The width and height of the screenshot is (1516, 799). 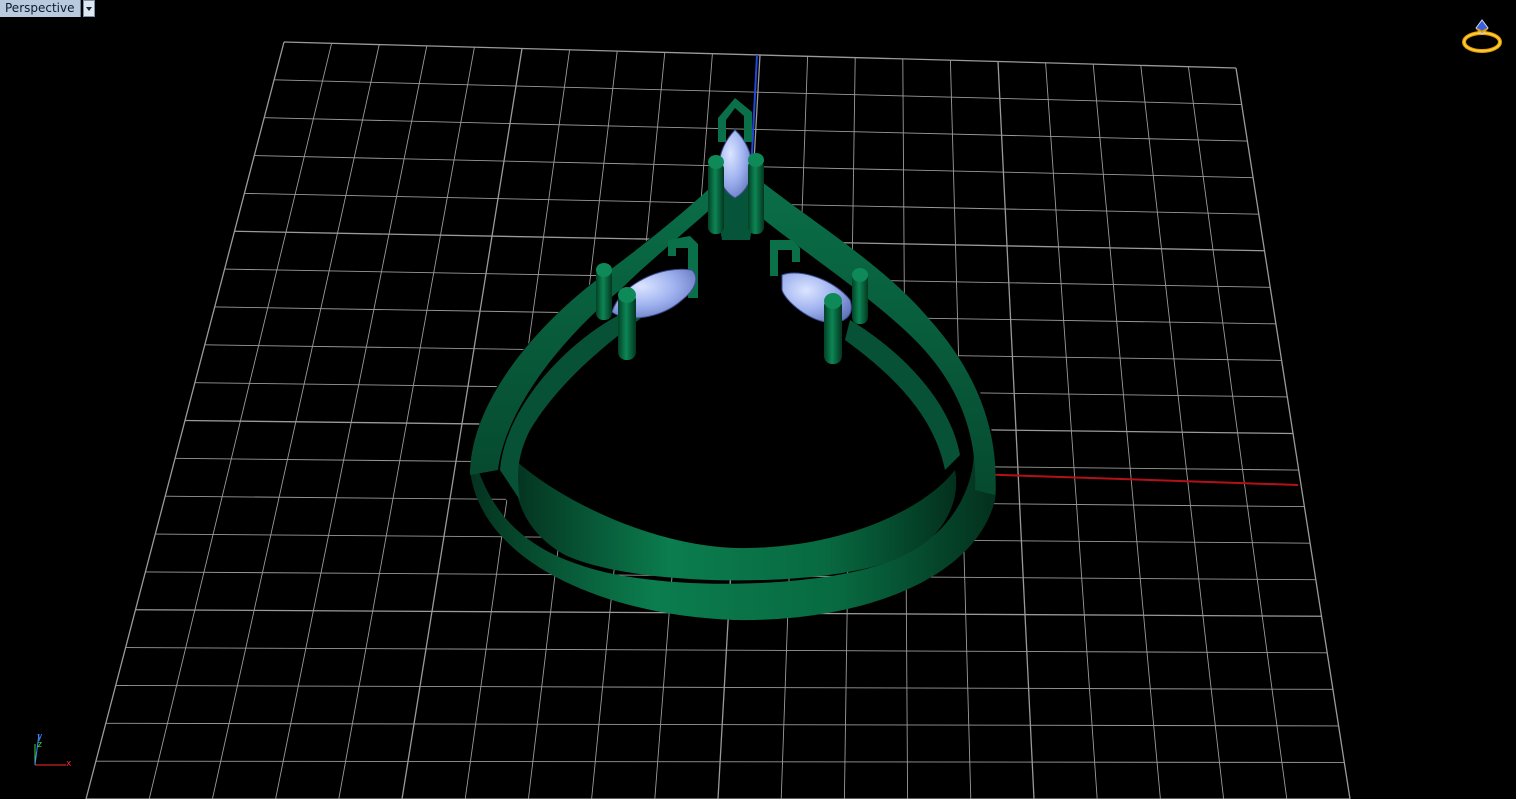 What do you see at coordinates (69, 764) in the screenshot?
I see `axis-x-label: x` at bounding box center [69, 764].